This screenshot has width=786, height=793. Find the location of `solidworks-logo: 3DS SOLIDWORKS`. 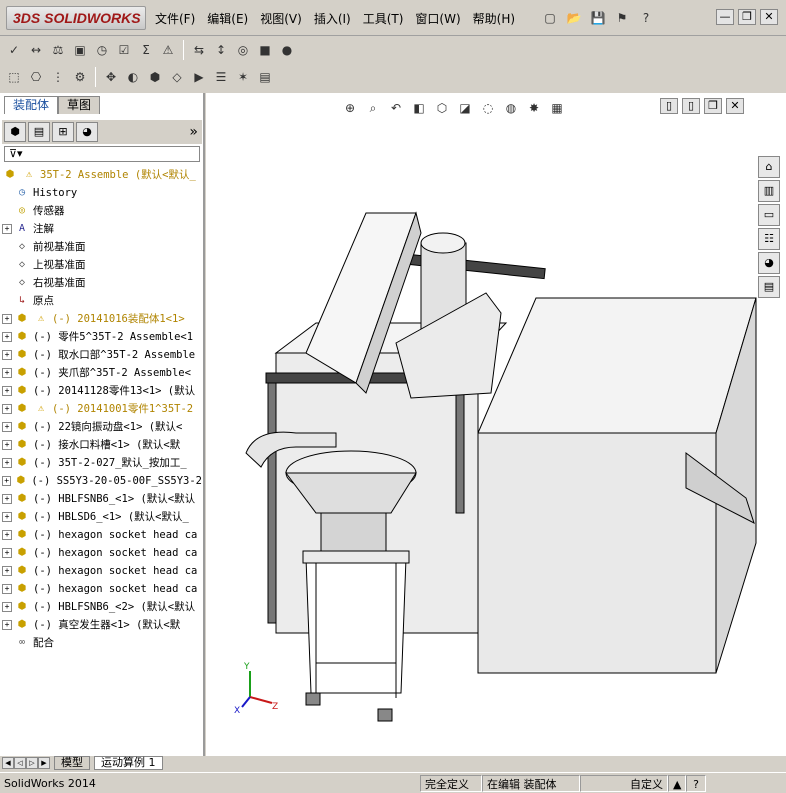

solidworks-logo: 3DS SOLIDWORKS is located at coordinates (76, 18).